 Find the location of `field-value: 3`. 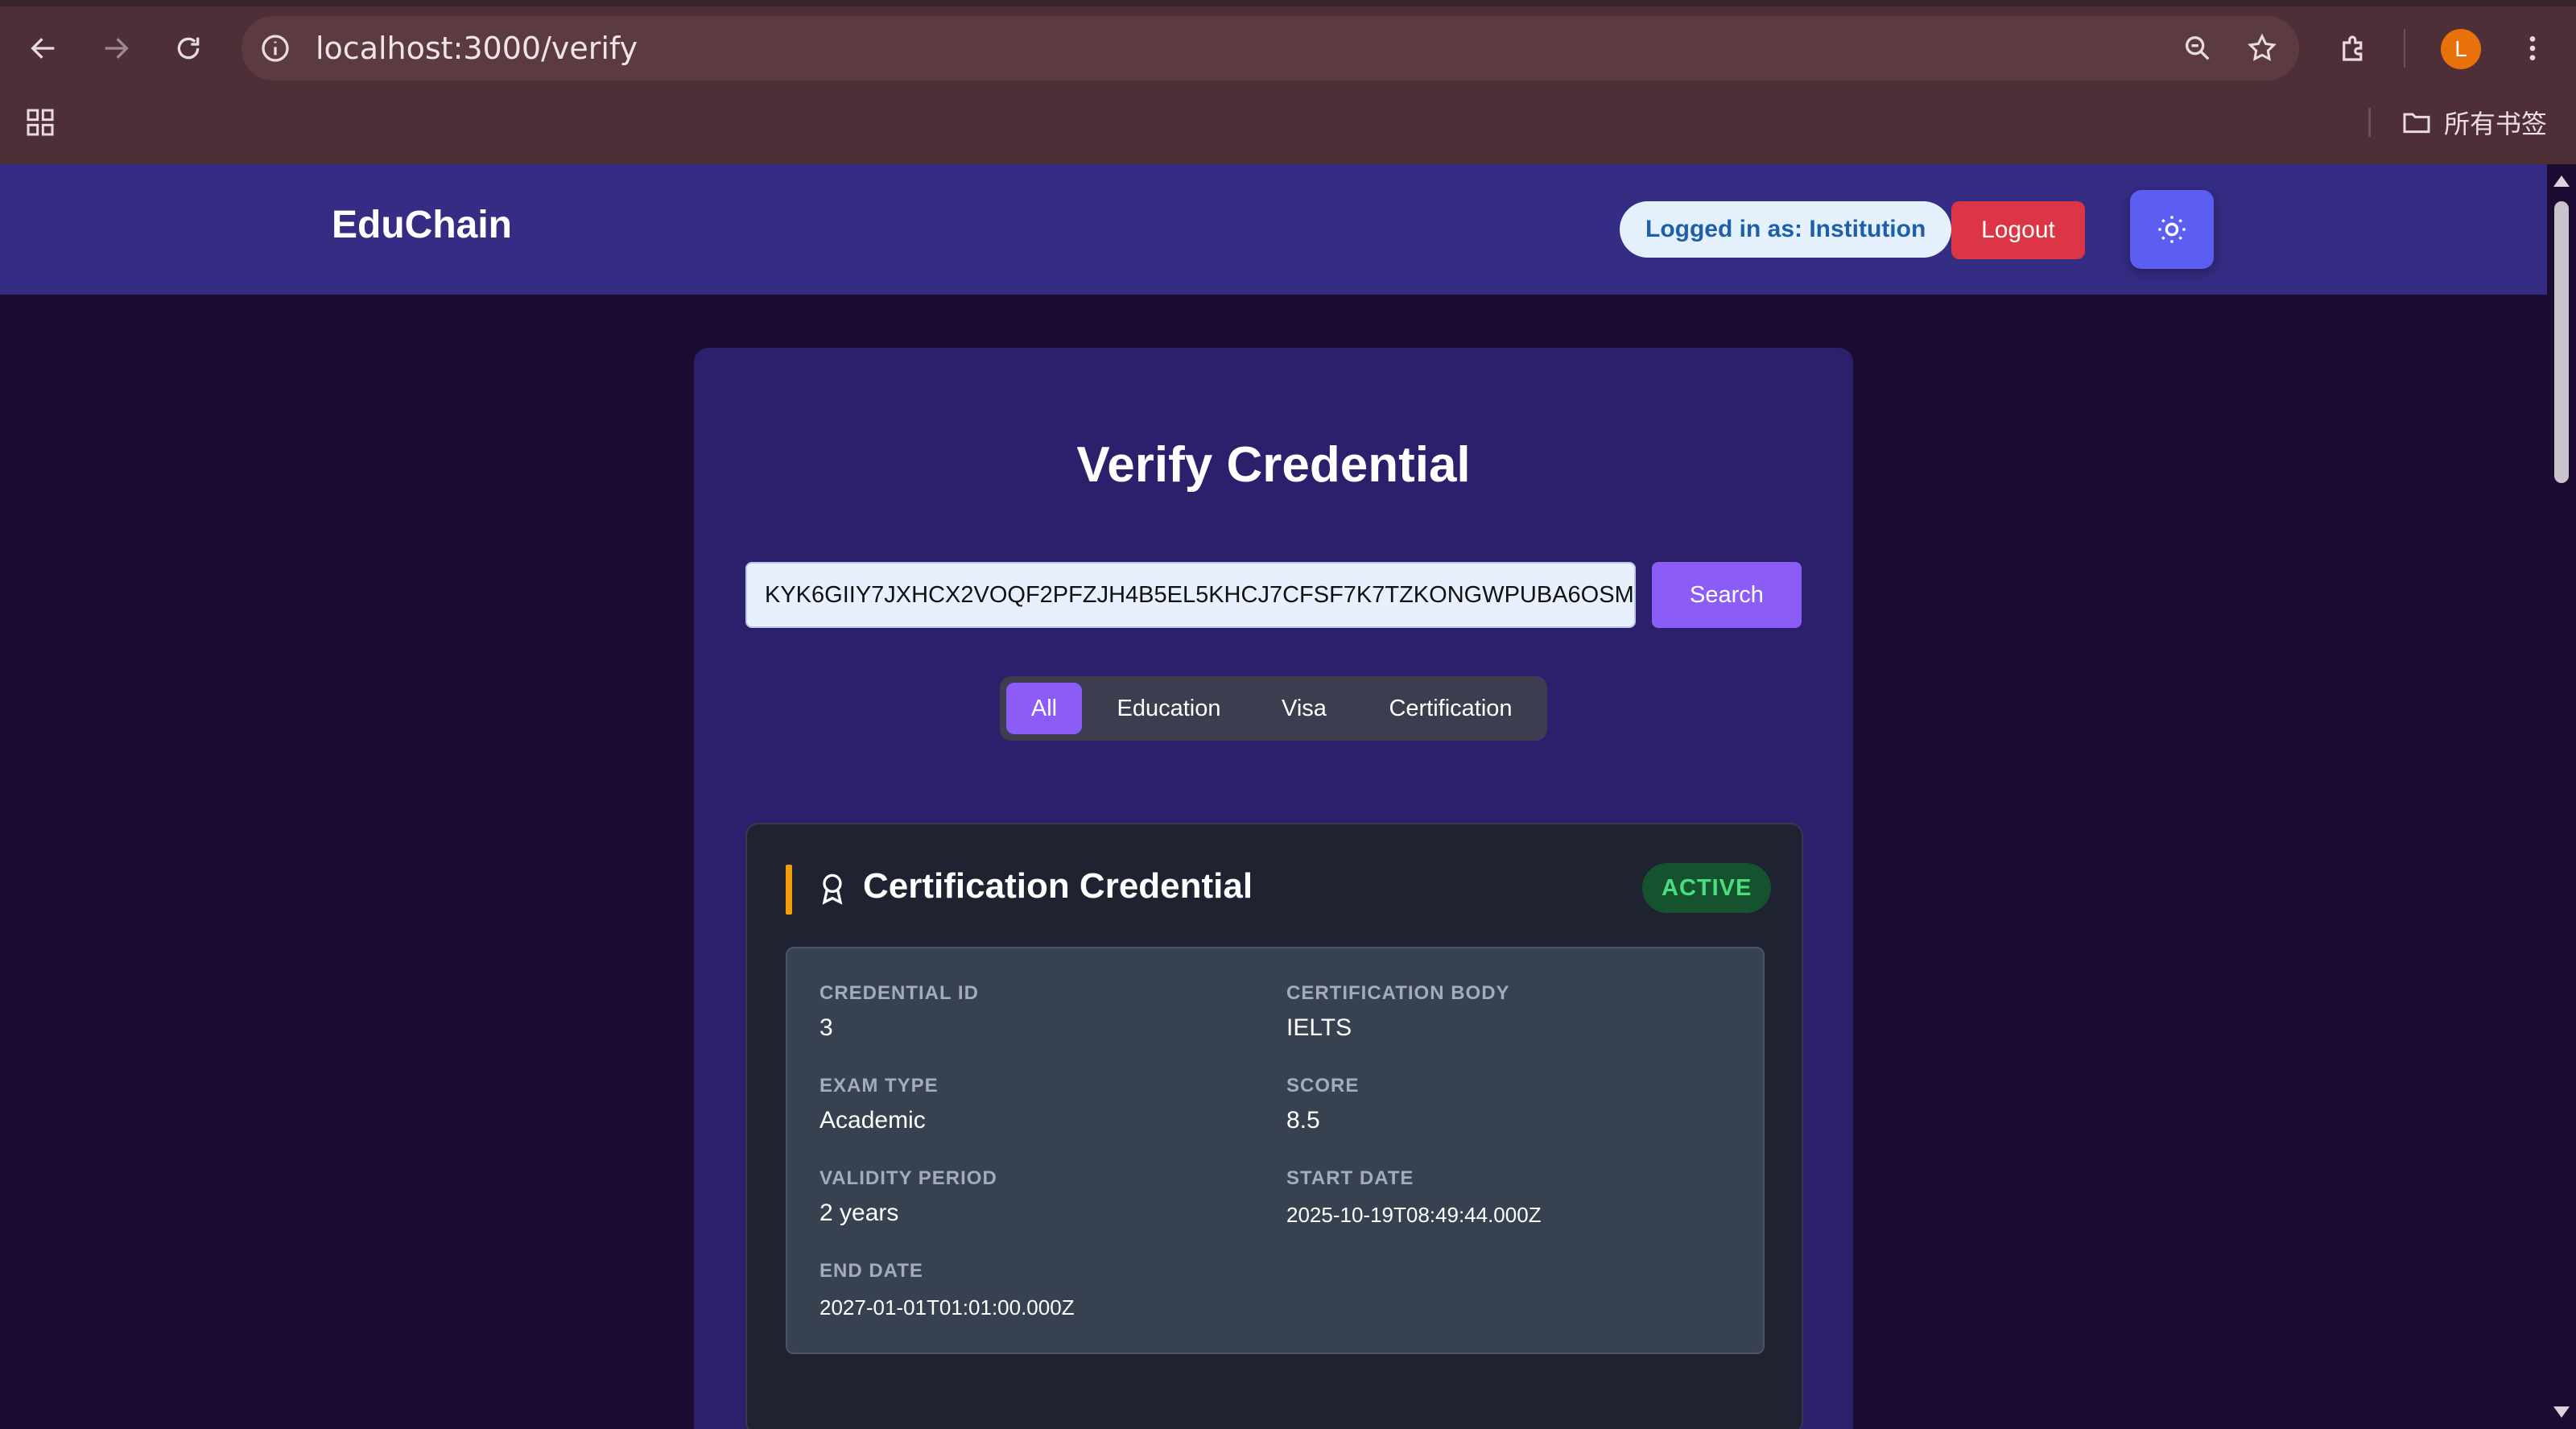

field-value: 3 is located at coordinates (826, 1027).